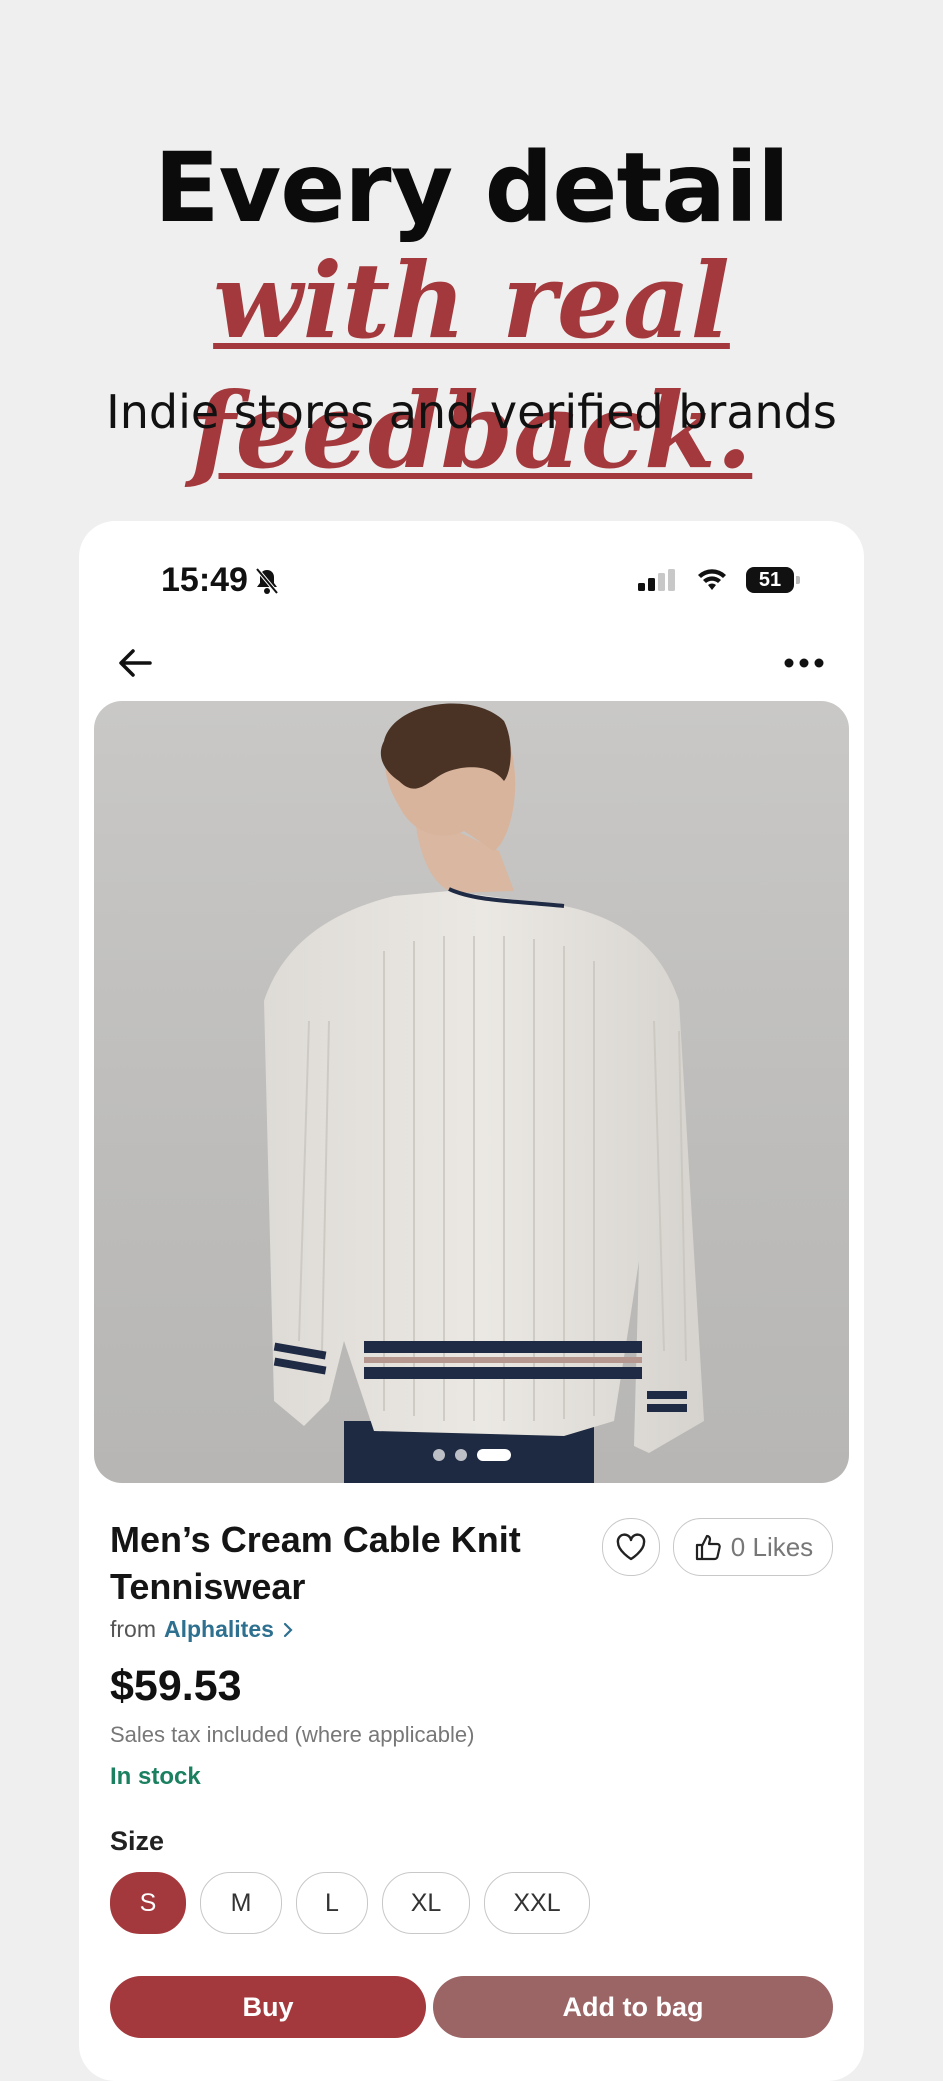  I want to click on chevron-right-icon, so click(288, 1630).